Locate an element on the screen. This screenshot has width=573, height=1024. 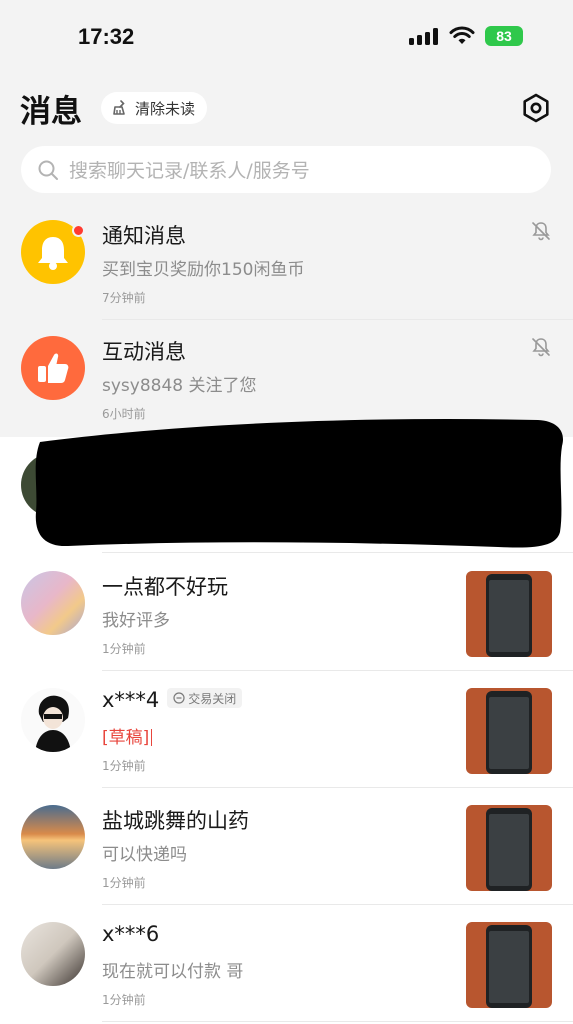
unread-dot is located at coordinates (78, 230).